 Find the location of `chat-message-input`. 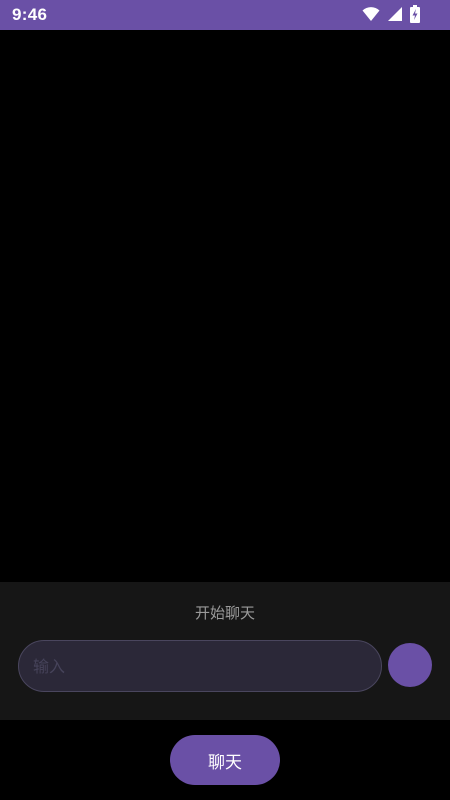

chat-message-input is located at coordinates (200, 666).